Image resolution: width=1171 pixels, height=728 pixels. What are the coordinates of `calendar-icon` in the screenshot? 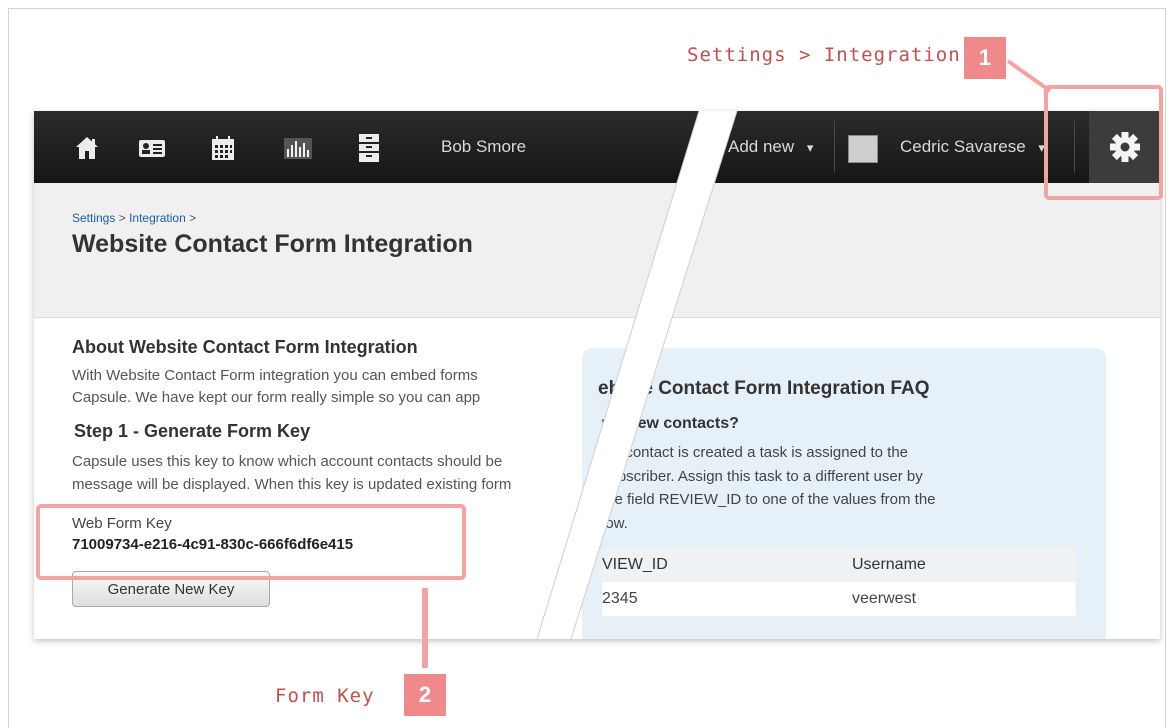 It's located at (223, 148).